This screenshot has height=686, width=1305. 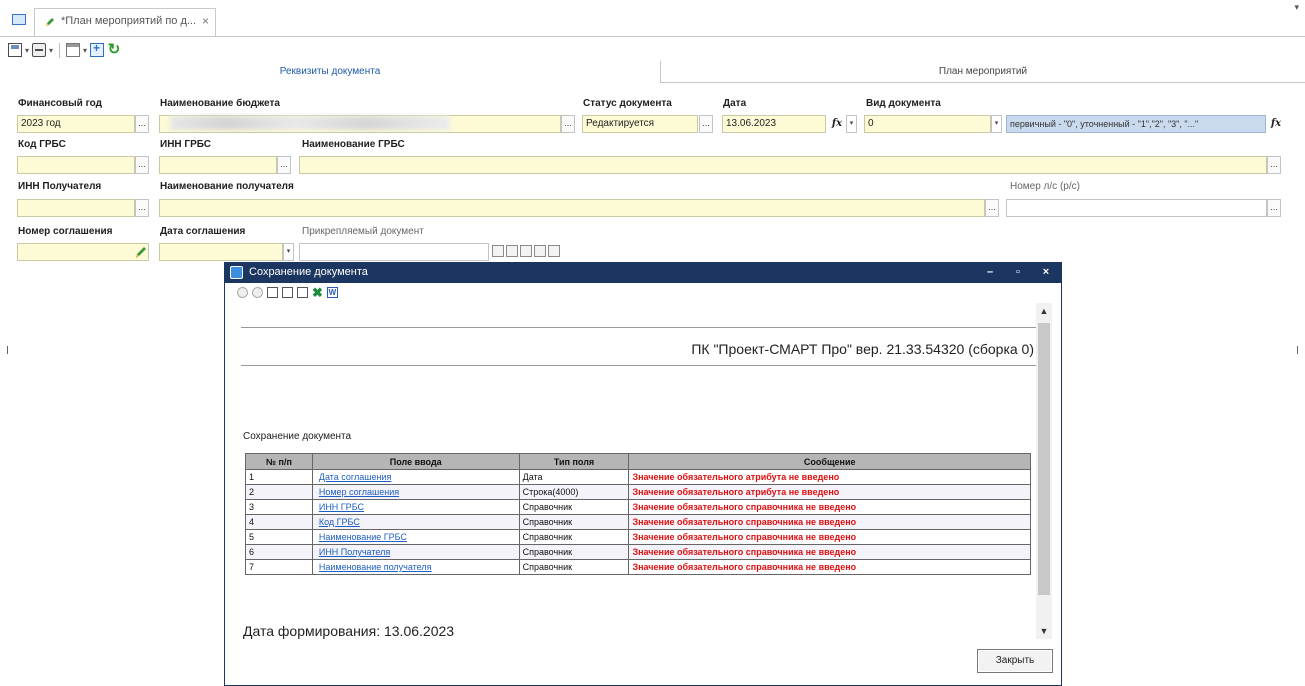 What do you see at coordinates (1015, 661) in the screenshot?
I see `close-button: Закрыть` at bounding box center [1015, 661].